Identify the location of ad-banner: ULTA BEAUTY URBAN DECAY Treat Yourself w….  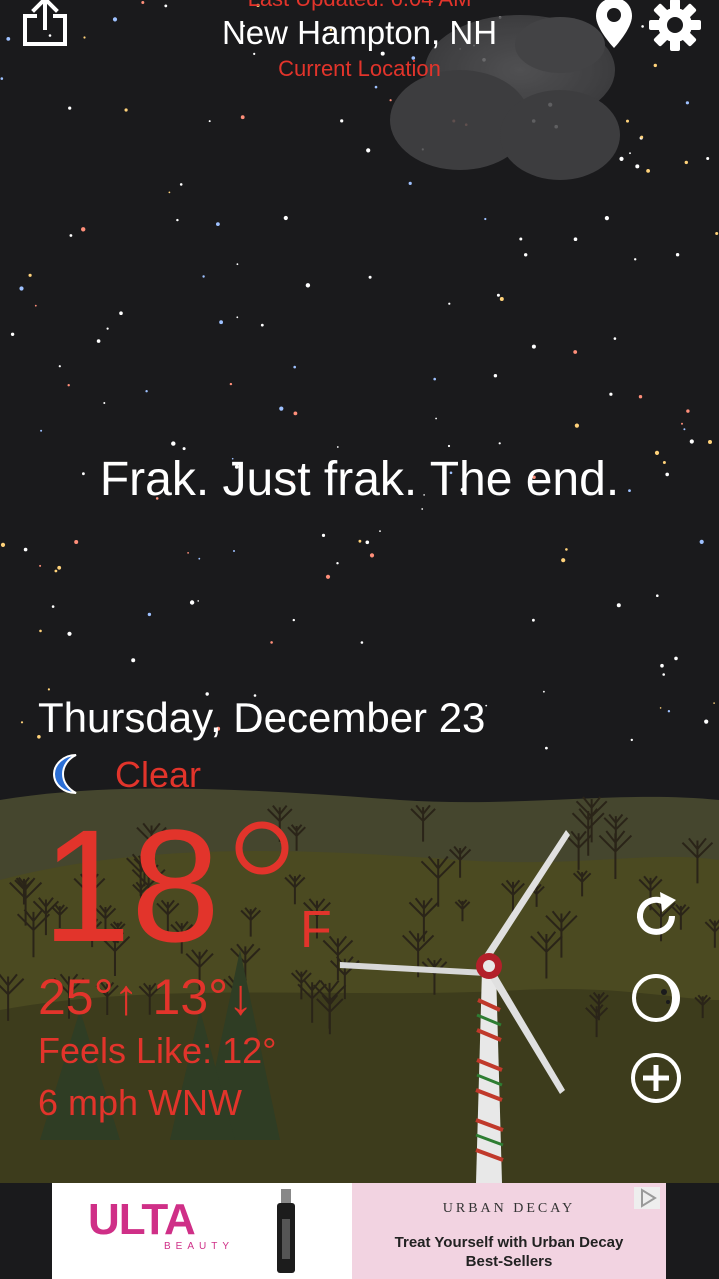
(359, 1231).